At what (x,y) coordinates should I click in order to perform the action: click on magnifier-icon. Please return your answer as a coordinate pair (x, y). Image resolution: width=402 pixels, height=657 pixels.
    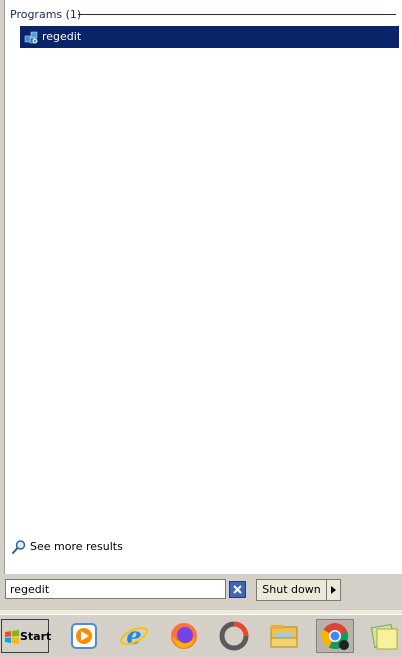
    Looking at the image, I should click on (19, 547).